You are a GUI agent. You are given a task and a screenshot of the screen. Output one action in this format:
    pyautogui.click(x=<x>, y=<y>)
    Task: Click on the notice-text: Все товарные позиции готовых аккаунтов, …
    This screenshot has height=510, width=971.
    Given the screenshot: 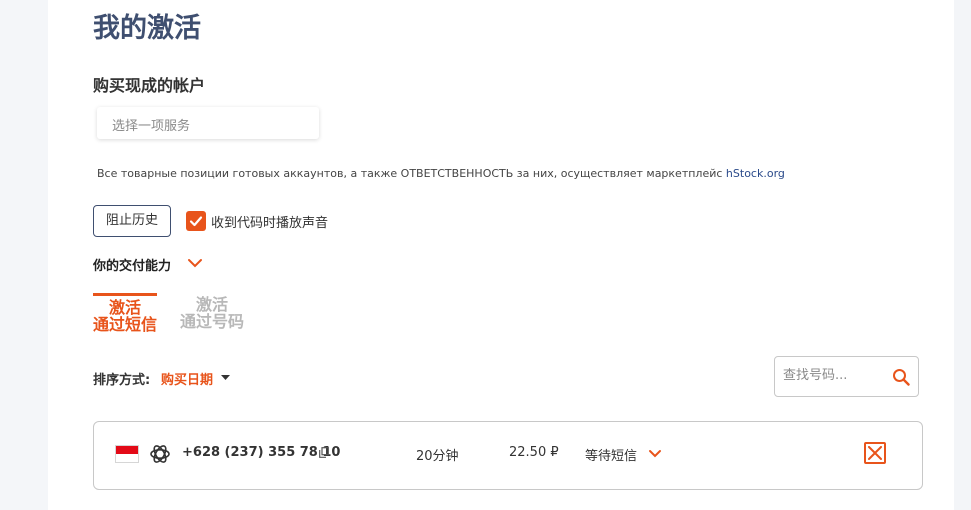 What is the action you would take?
    pyautogui.click(x=411, y=173)
    